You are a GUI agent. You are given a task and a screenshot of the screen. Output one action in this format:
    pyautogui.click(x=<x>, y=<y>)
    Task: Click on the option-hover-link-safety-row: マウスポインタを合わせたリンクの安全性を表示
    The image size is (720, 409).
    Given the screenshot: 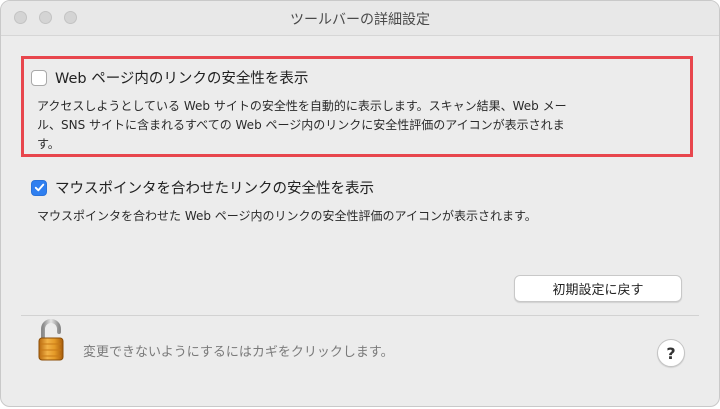 What is the action you would take?
    pyautogui.click(x=202, y=187)
    